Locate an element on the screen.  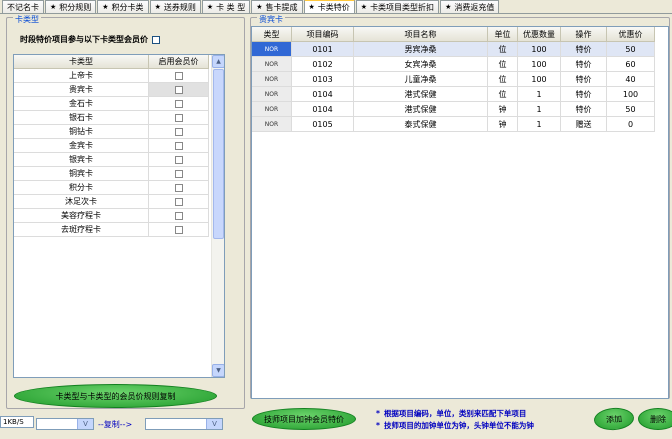
tab-2: ★ 积分卡类 is located at coordinates (123, 6).